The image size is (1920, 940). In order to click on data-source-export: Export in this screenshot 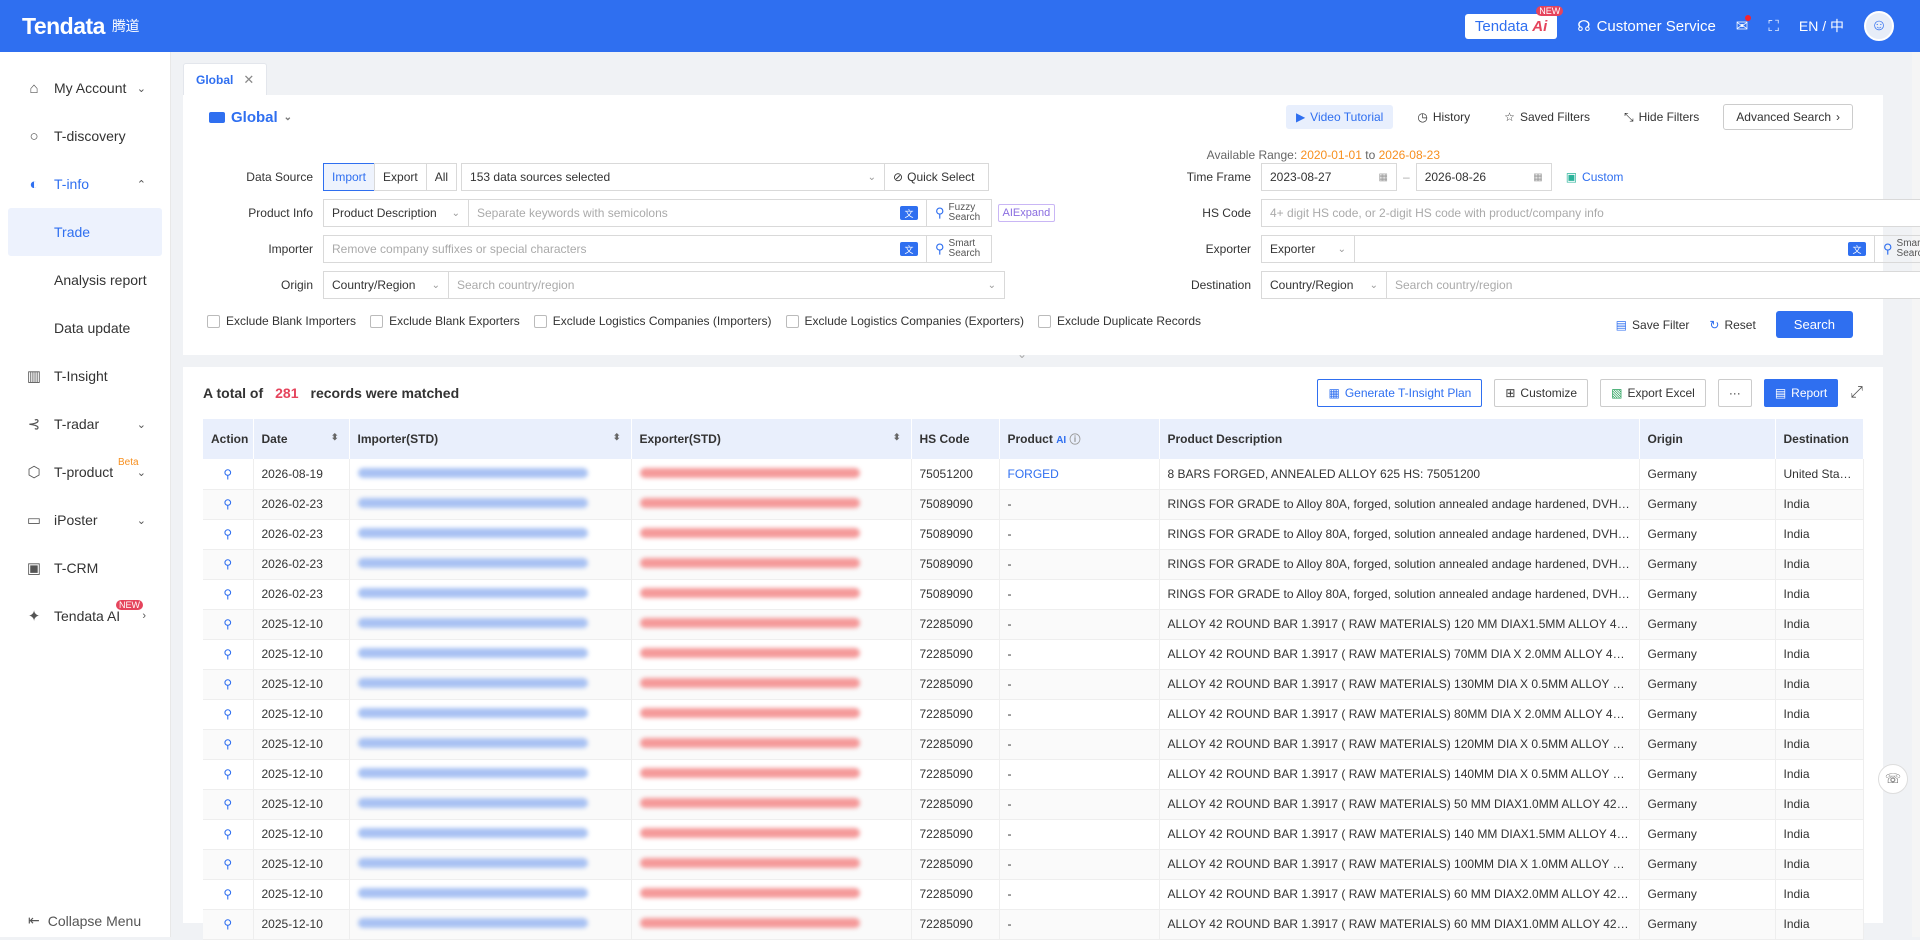, I will do `click(400, 177)`.